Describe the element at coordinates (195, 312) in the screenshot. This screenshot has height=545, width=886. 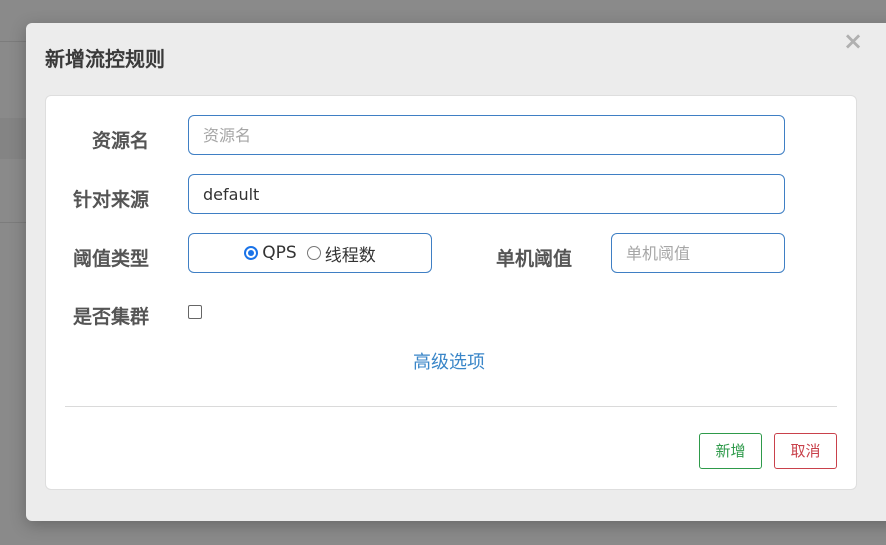
I see `cluster-mode-checkbox` at that location.